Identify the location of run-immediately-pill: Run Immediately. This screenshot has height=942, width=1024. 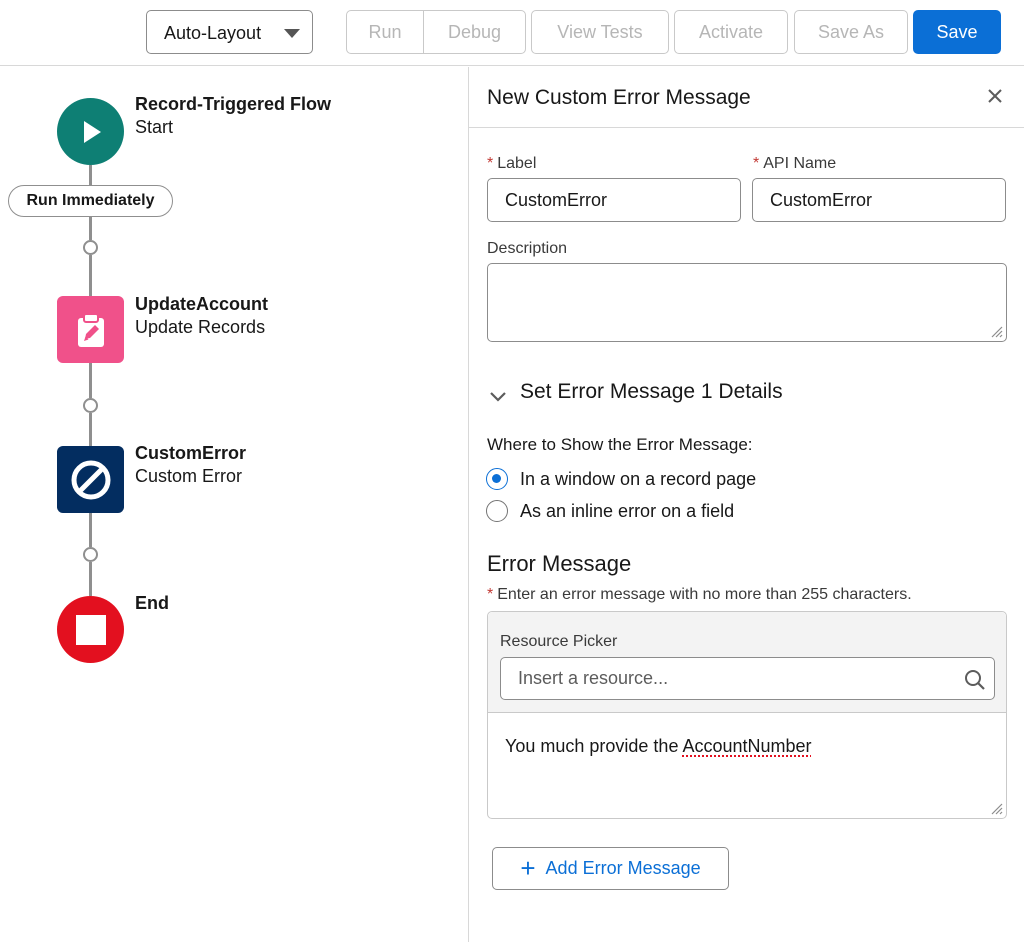
(90, 201).